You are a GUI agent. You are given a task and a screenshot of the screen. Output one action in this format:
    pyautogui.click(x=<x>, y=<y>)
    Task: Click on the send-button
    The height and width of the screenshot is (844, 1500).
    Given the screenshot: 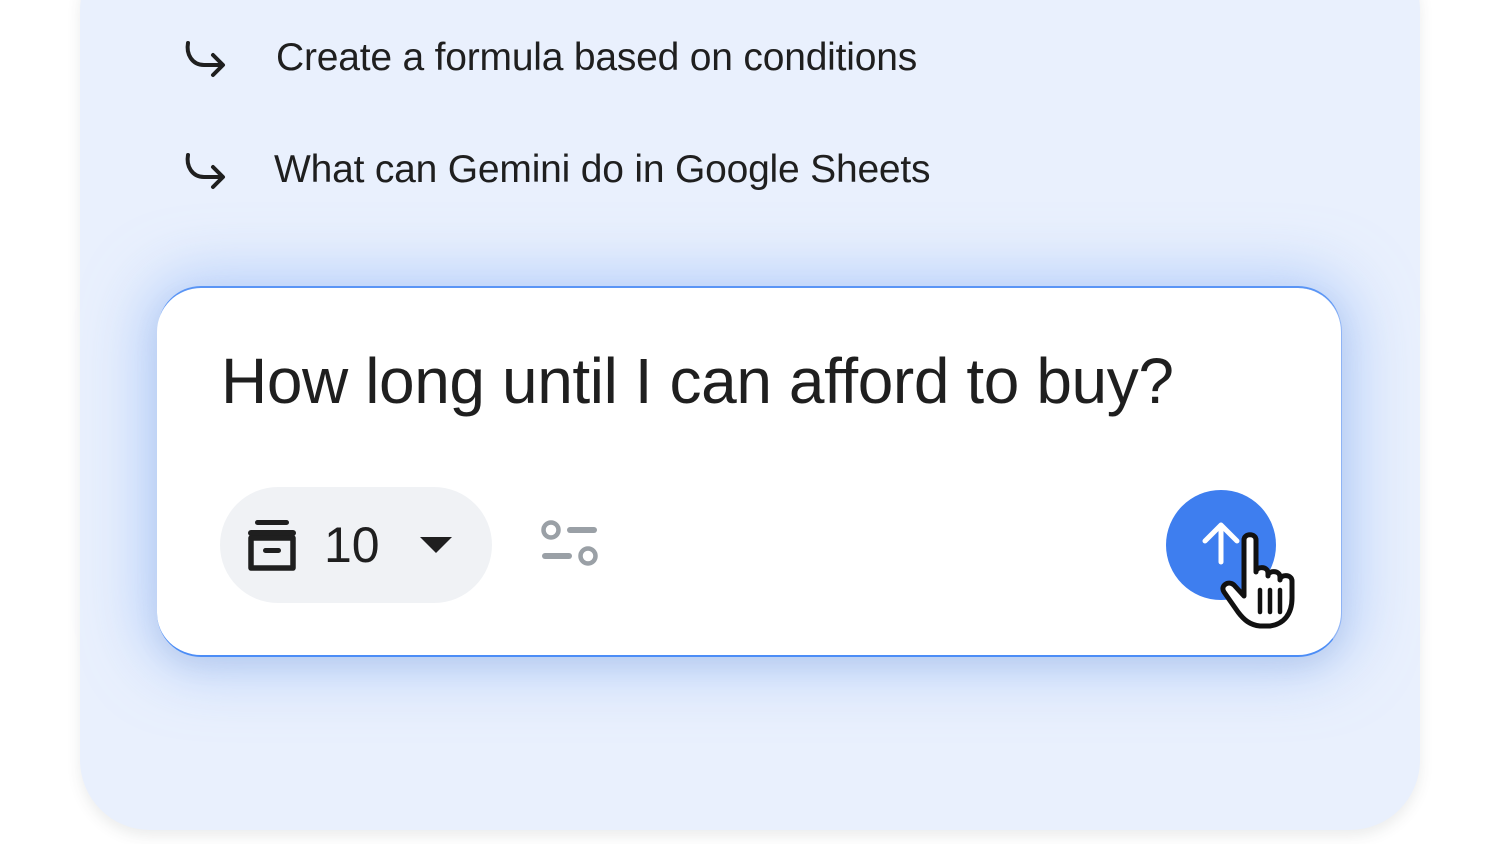 What is the action you would take?
    pyautogui.click(x=1221, y=545)
    